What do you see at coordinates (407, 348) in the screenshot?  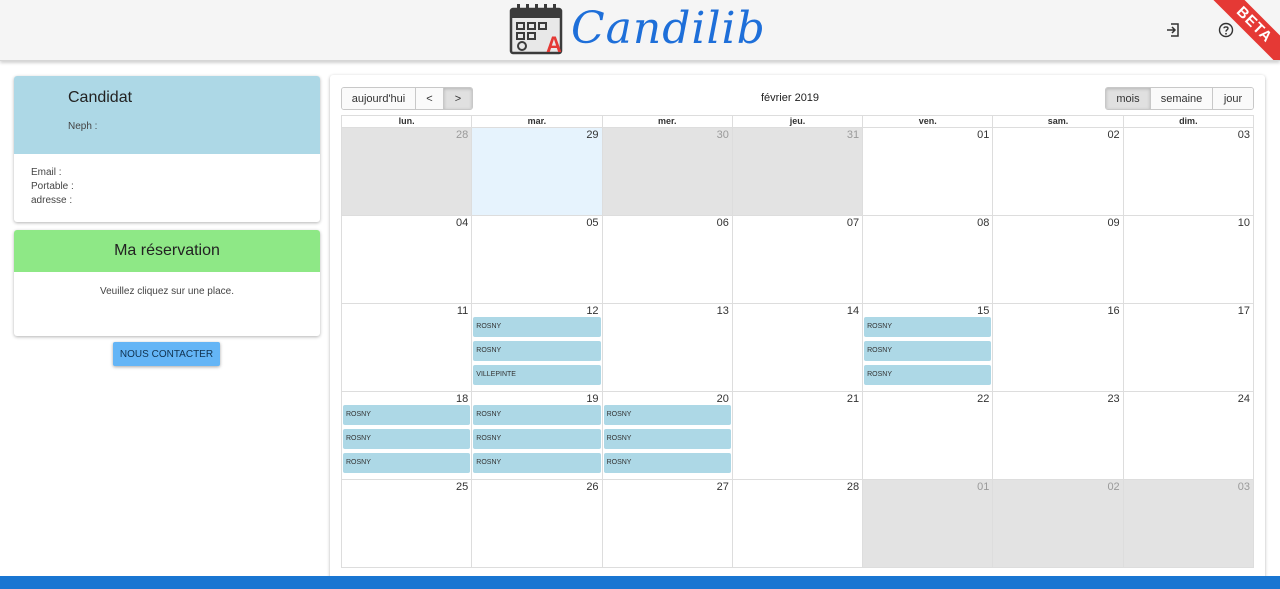 I see `day-cell: 11` at bounding box center [407, 348].